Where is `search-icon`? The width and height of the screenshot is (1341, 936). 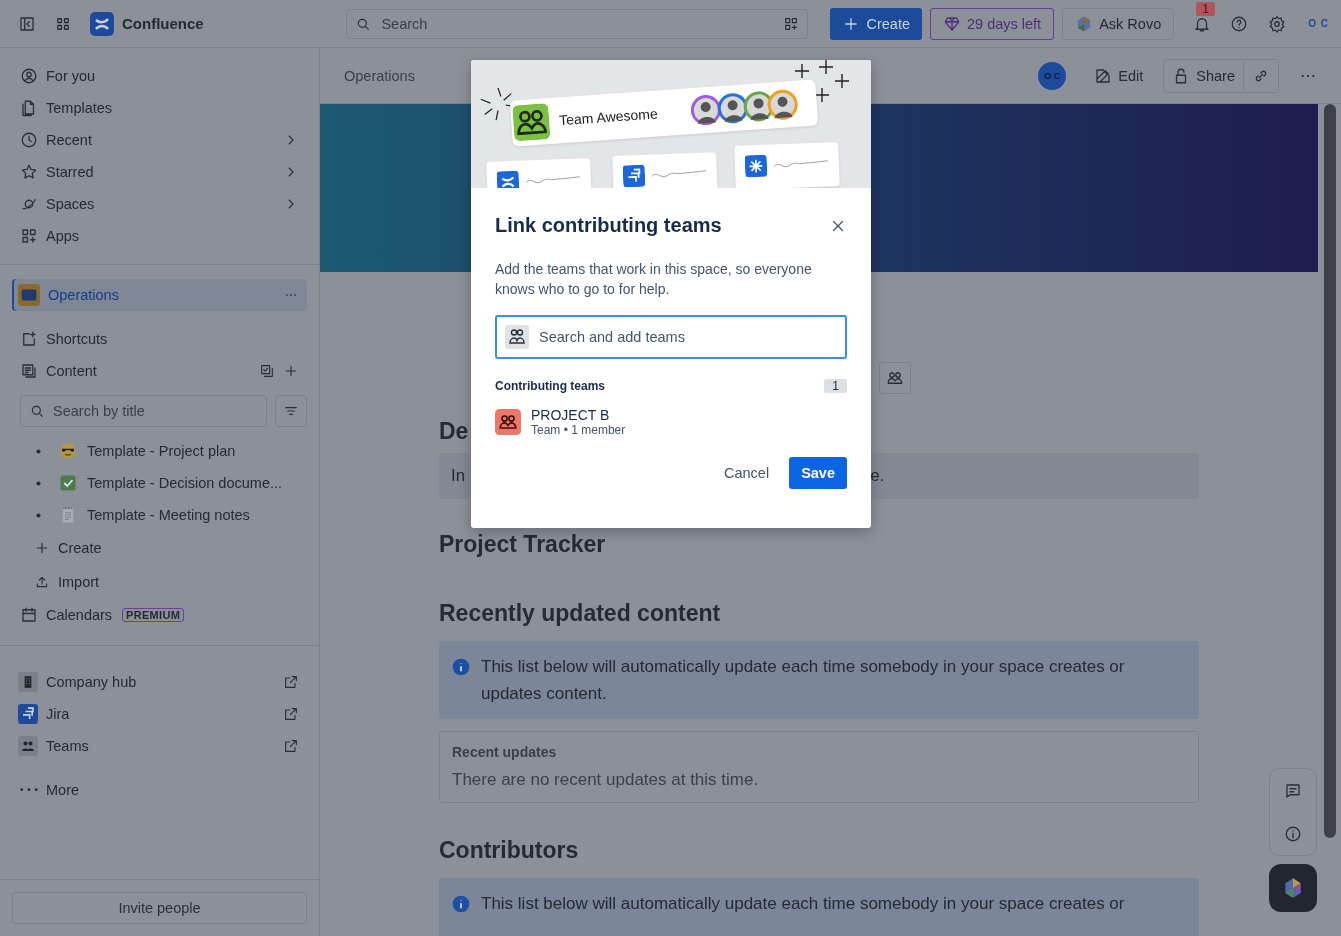
search-icon is located at coordinates (37, 411).